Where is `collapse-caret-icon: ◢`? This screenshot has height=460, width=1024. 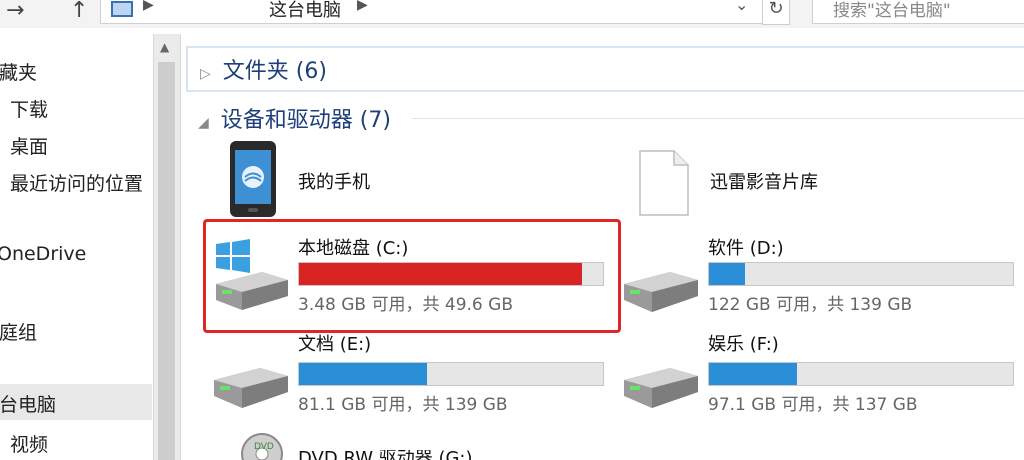 collapse-caret-icon: ◢ is located at coordinates (203, 123).